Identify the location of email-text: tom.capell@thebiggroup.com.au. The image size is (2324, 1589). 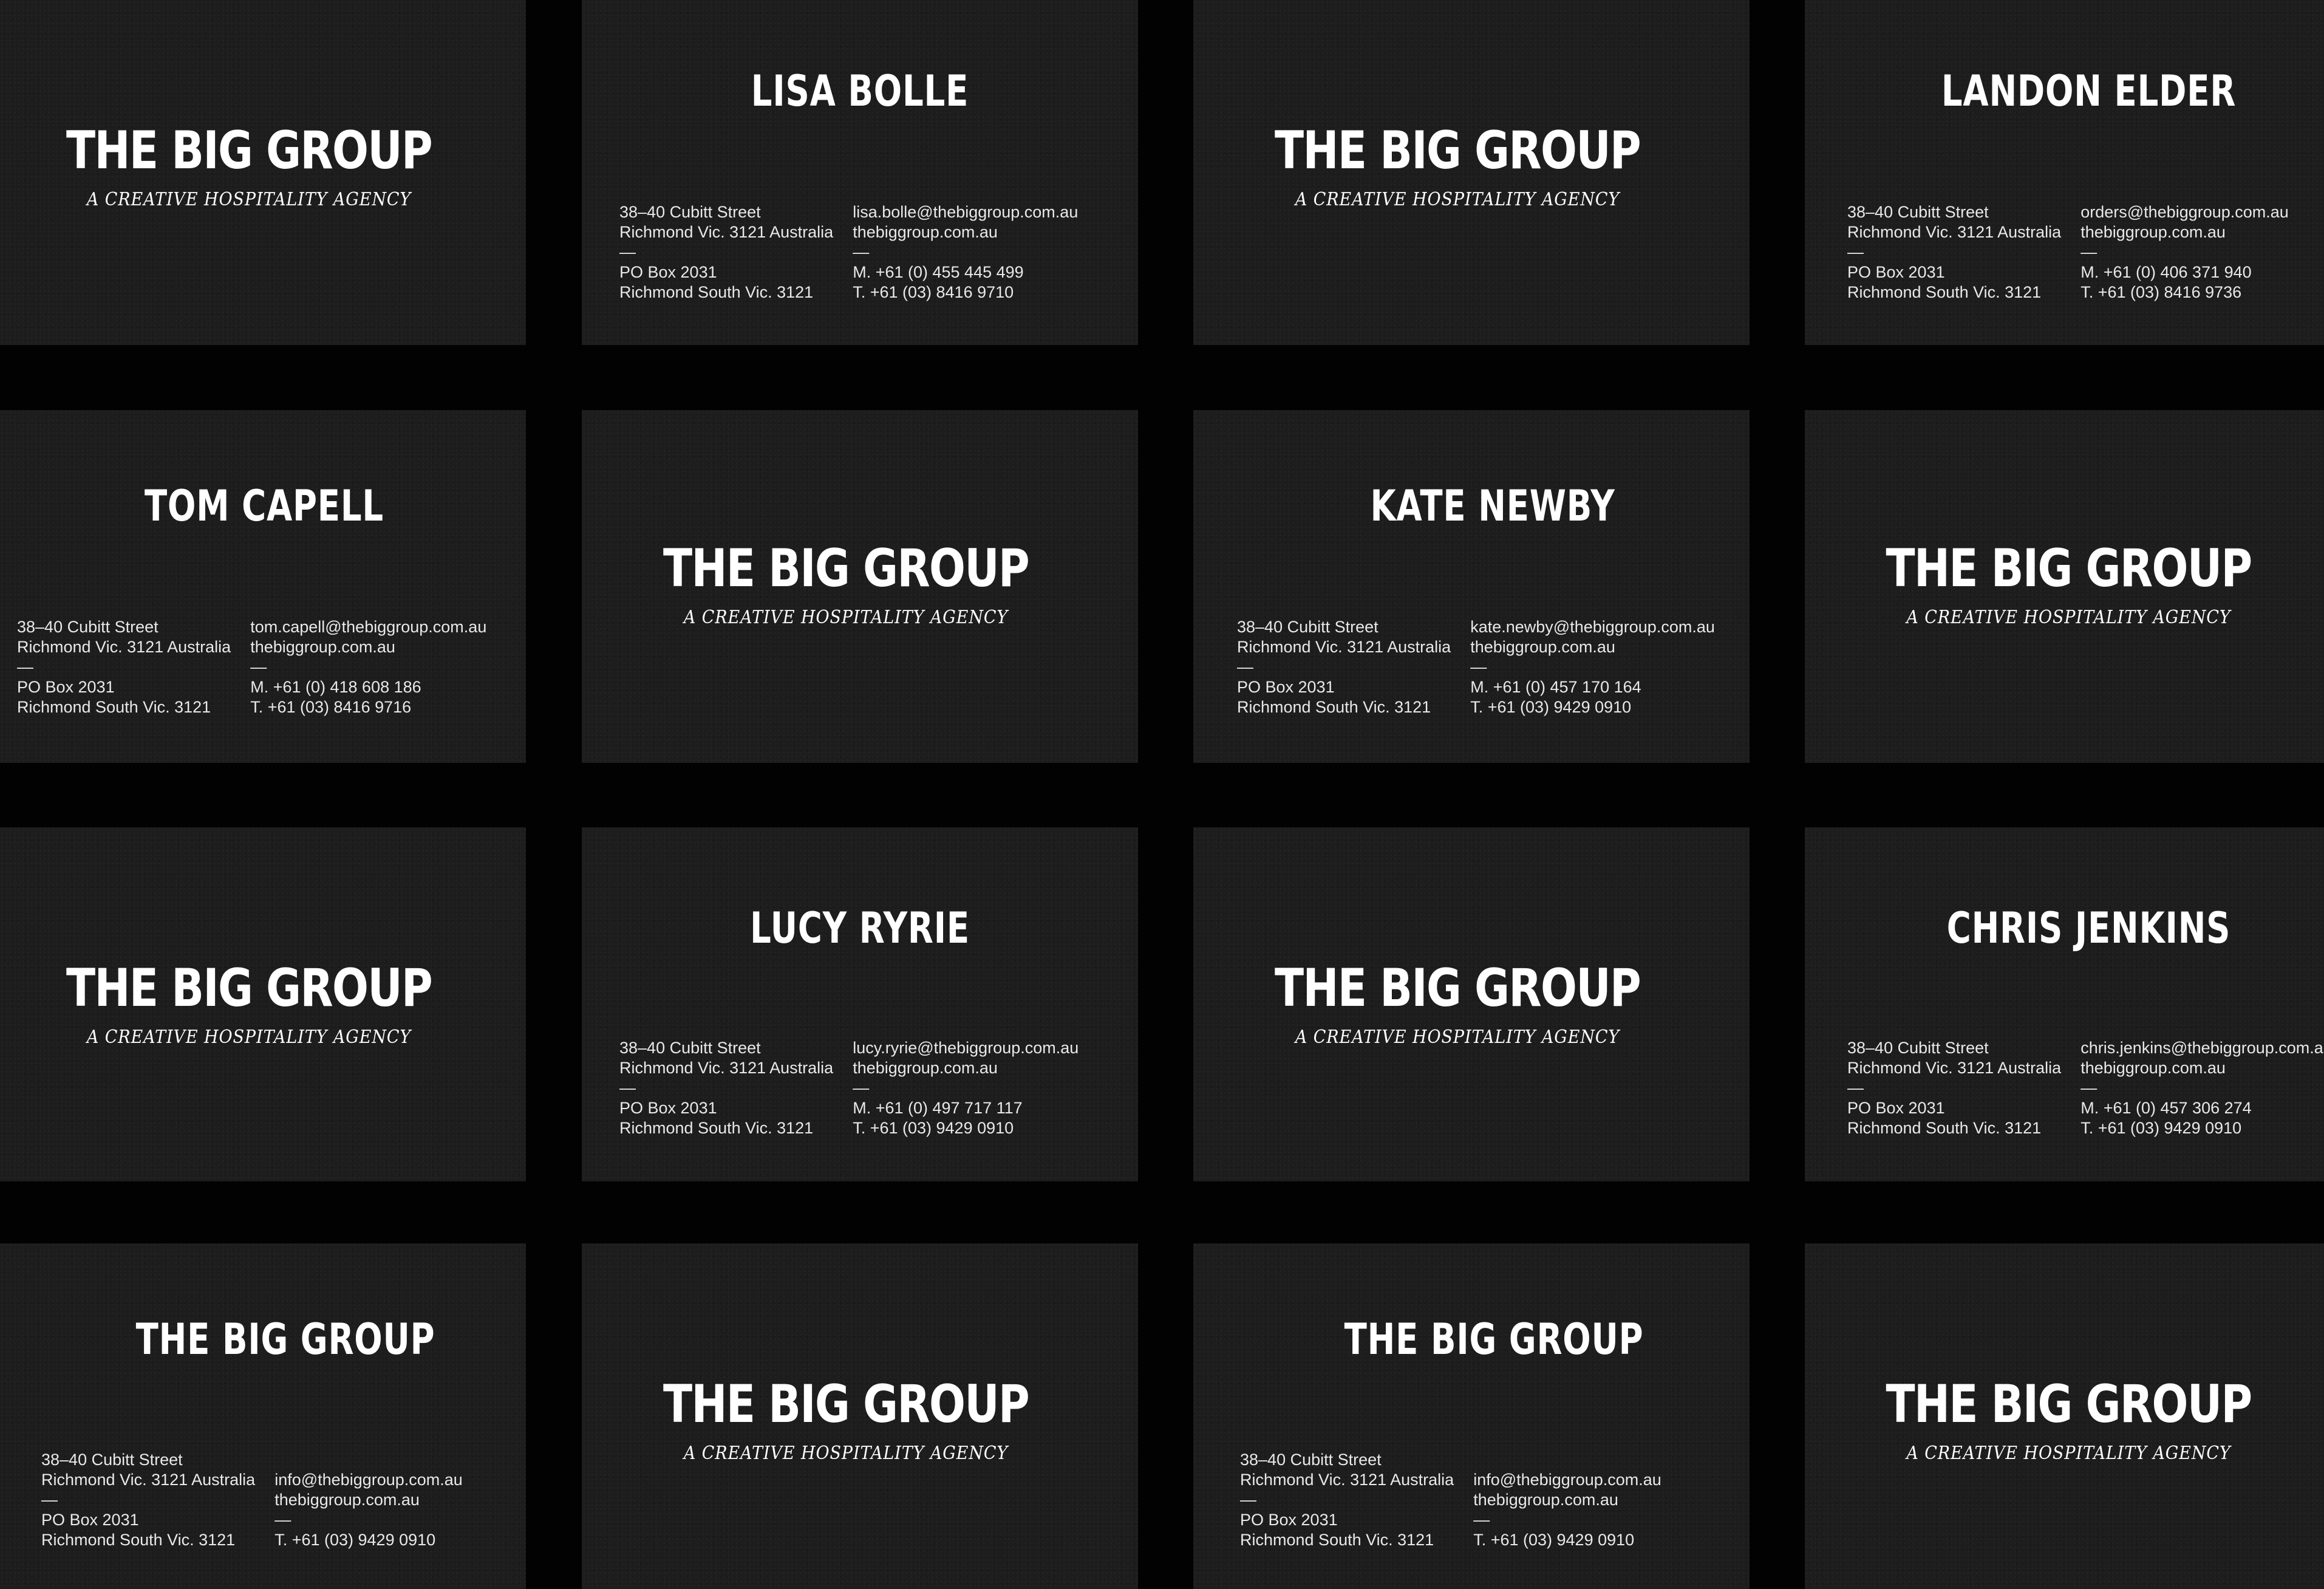
(369, 627).